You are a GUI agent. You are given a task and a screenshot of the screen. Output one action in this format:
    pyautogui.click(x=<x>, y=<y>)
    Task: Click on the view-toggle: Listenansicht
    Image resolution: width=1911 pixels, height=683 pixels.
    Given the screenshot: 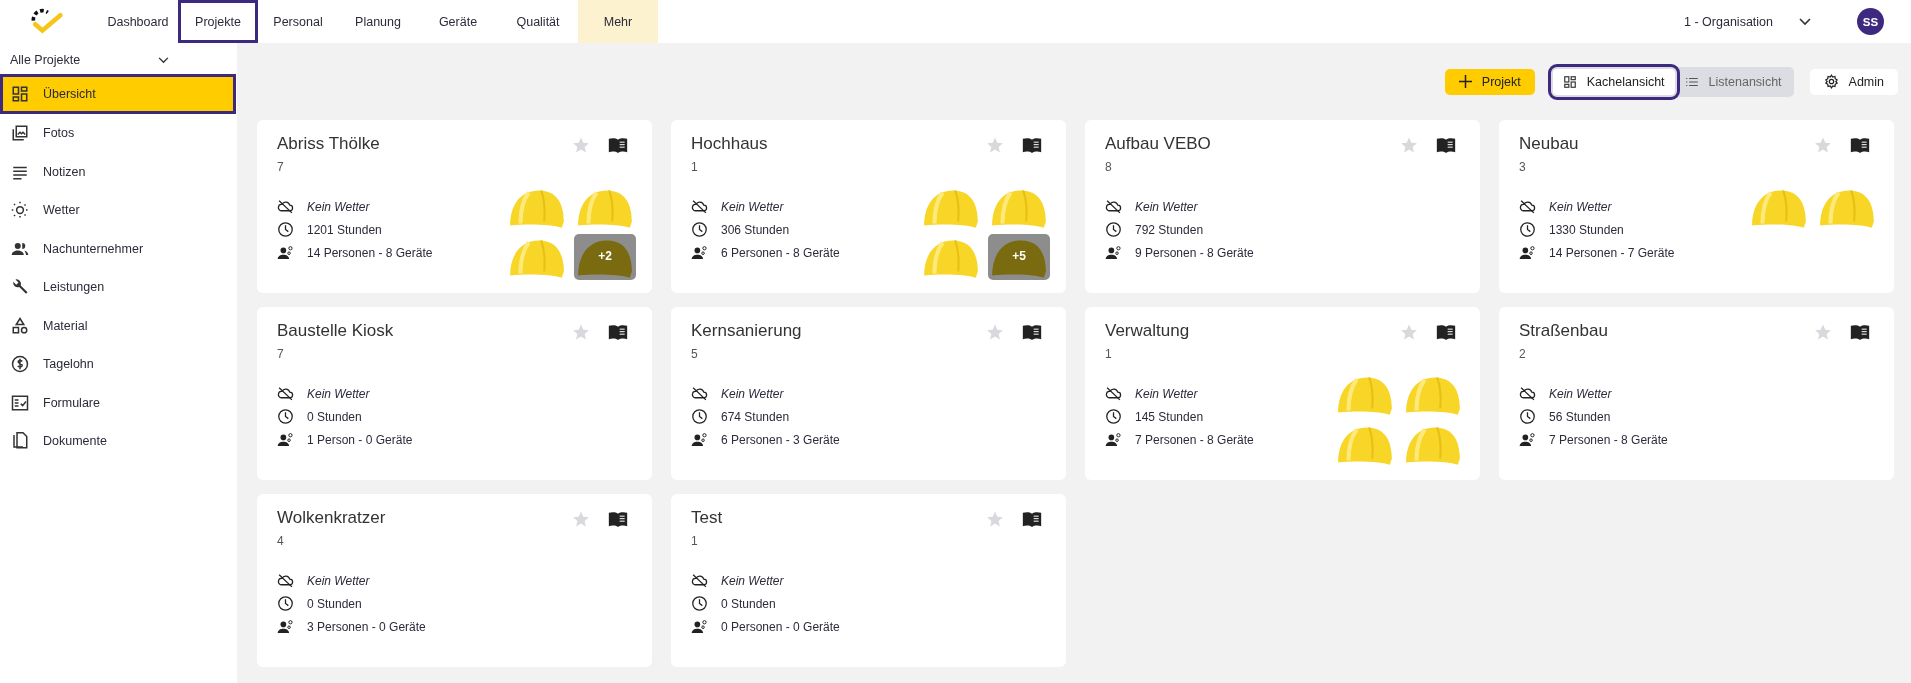 What is the action you would take?
    pyautogui.click(x=1733, y=81)
    